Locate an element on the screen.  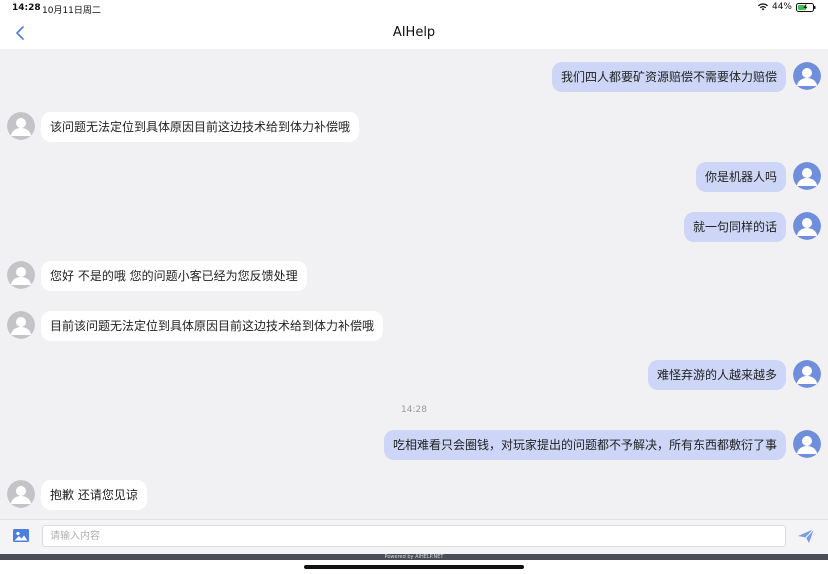
user-message-bubble: 我们四人都要矿资源赔偿不需要体力赔偿 is located at coordinates (668, 77).